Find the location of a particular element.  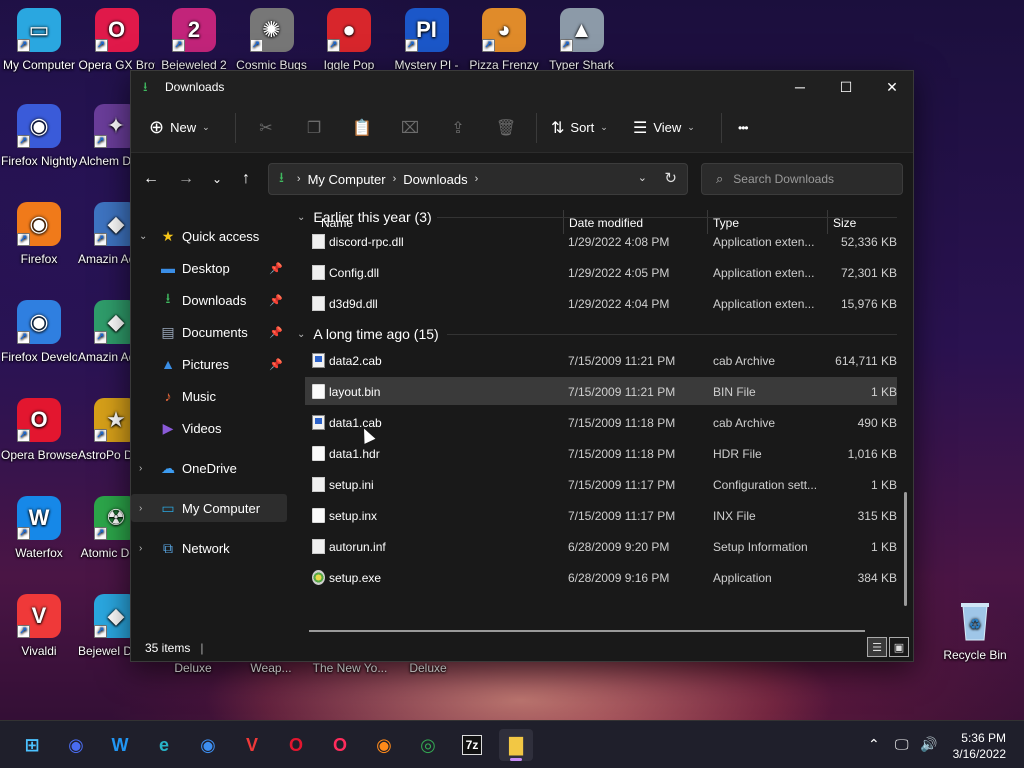

title-bar: ⭳ Downloads ─ ☐ ✕ is located at coordinates (522, 87).